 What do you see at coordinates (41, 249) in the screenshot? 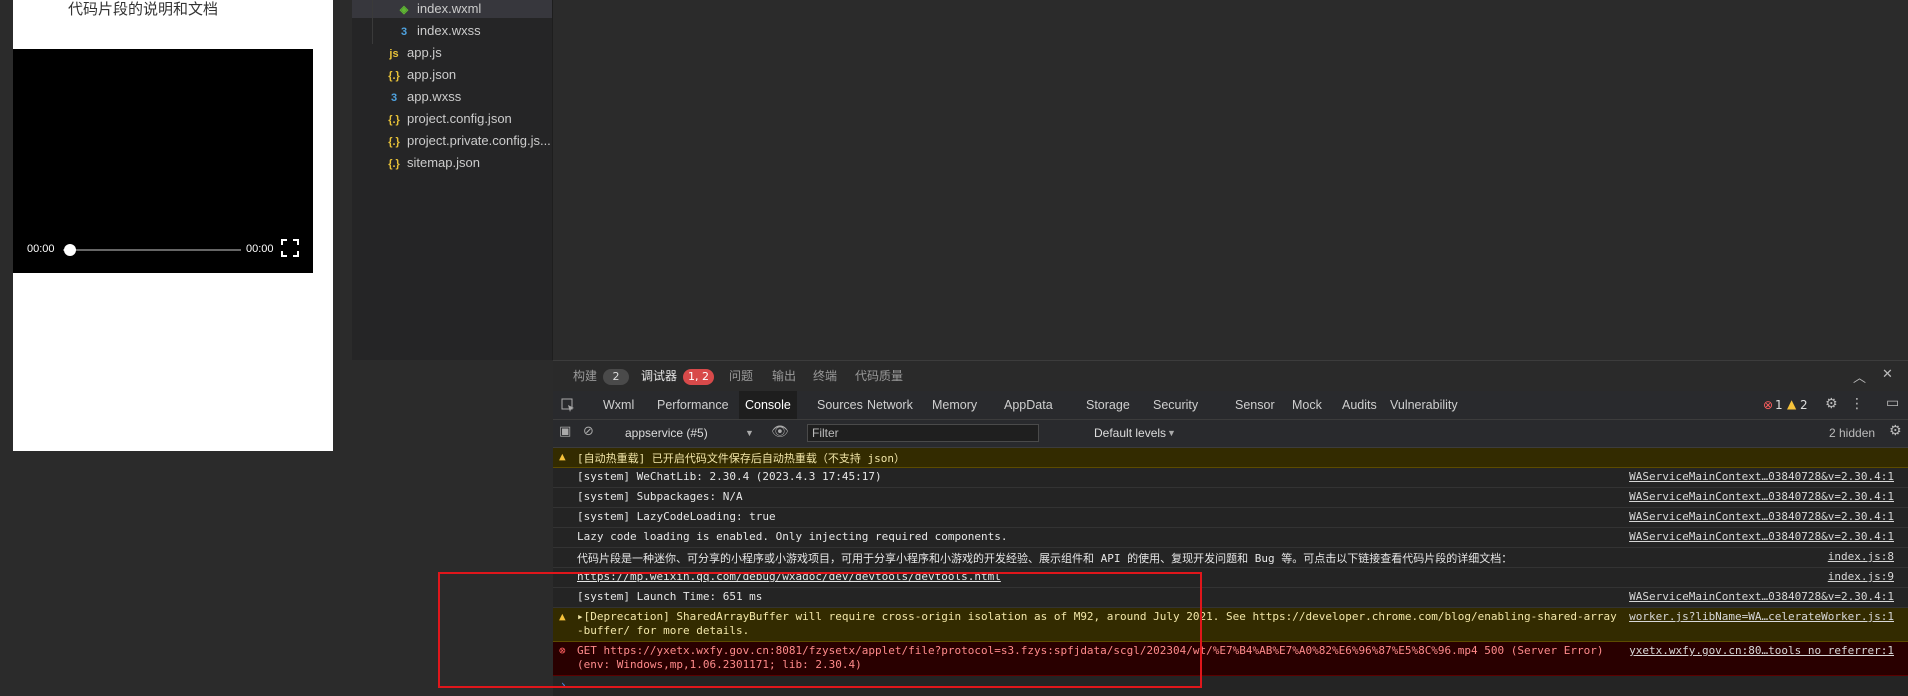
I see `video-current-time: 00:00` at bounding box center [41, 249].